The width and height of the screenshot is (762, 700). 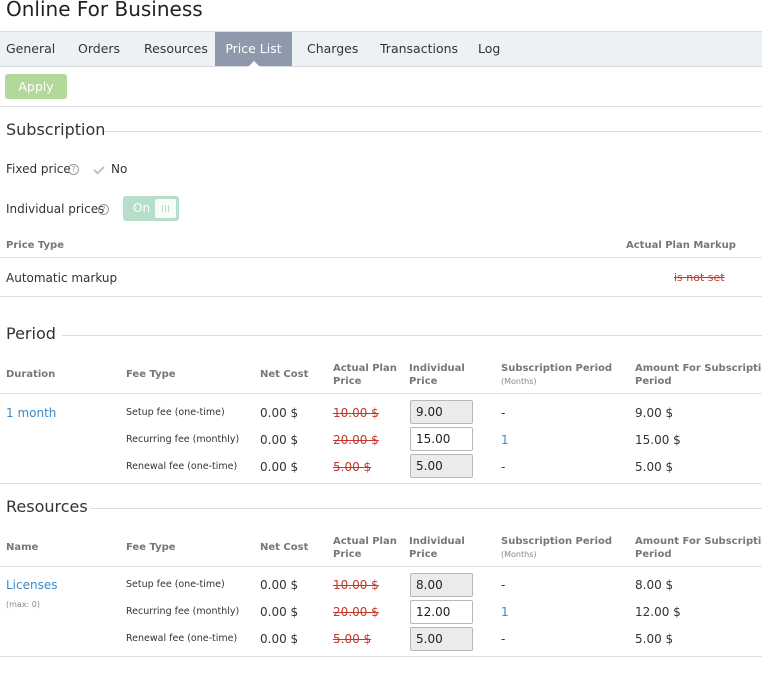 I want to click on period-section-title: Period, so click(x=31, y=333).